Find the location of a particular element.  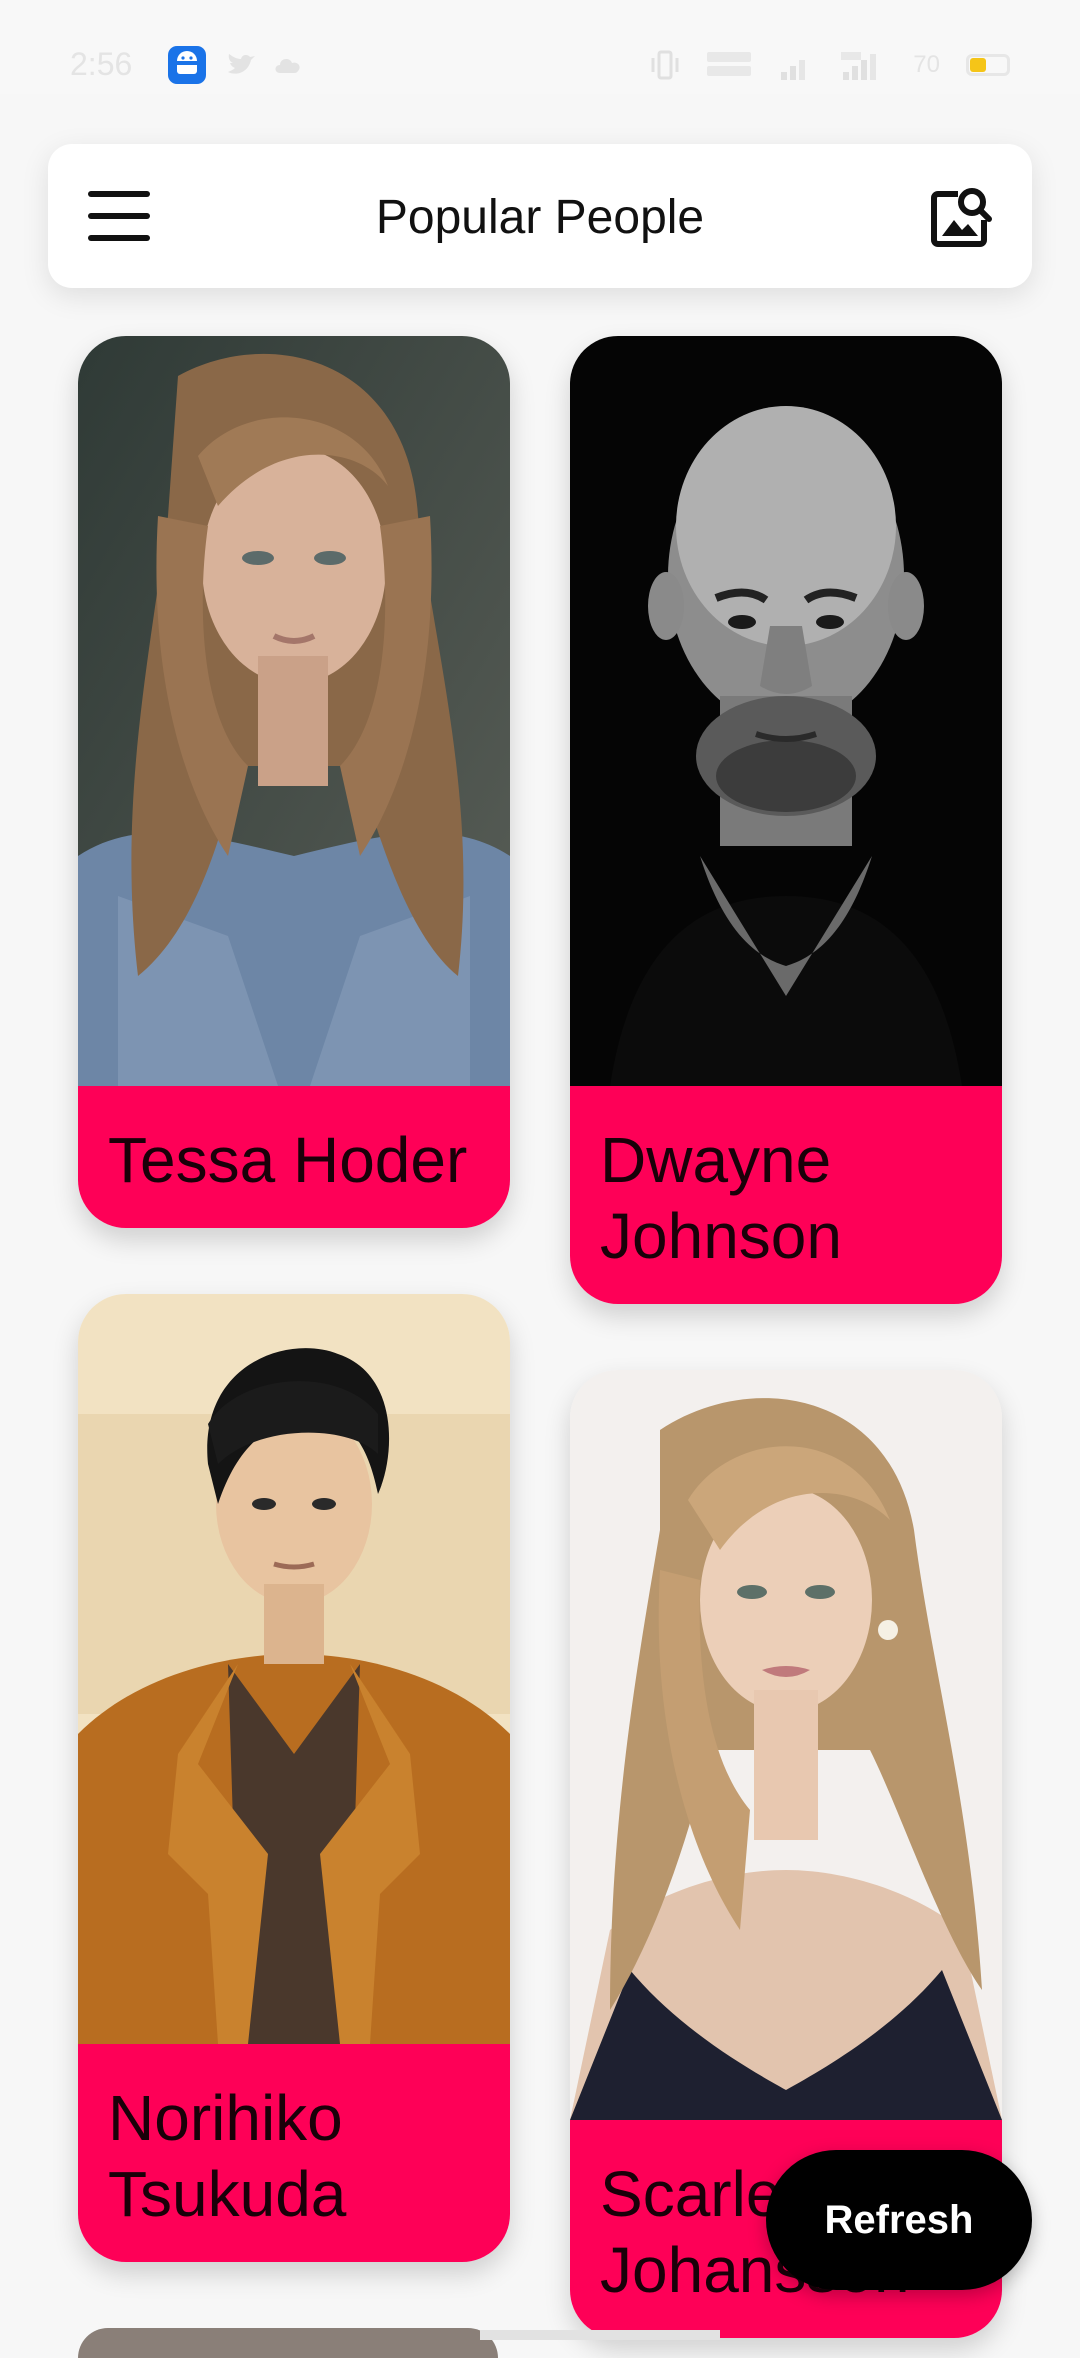

image-search-button is located at coordinates (961, 217).